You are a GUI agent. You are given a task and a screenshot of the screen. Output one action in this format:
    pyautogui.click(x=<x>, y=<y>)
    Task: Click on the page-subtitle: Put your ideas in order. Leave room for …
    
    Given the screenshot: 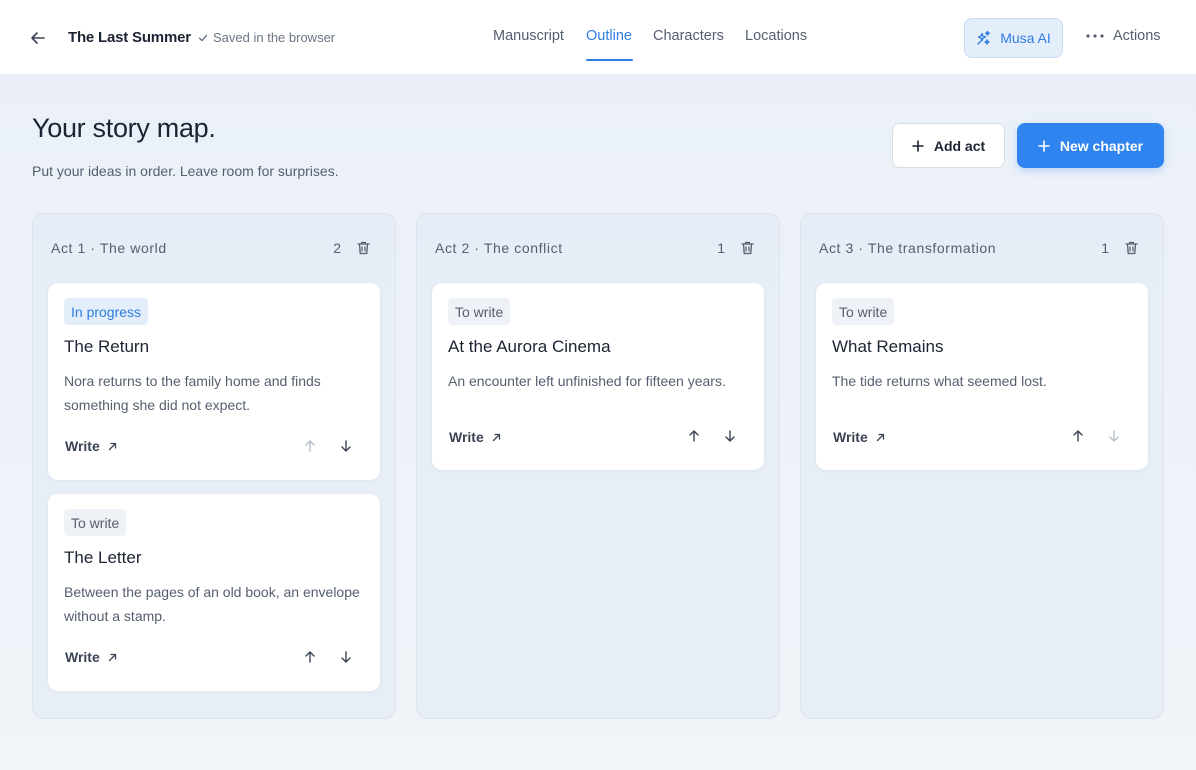 What is the action you would take?
    pyautogui.click(x=185, y=171)
    